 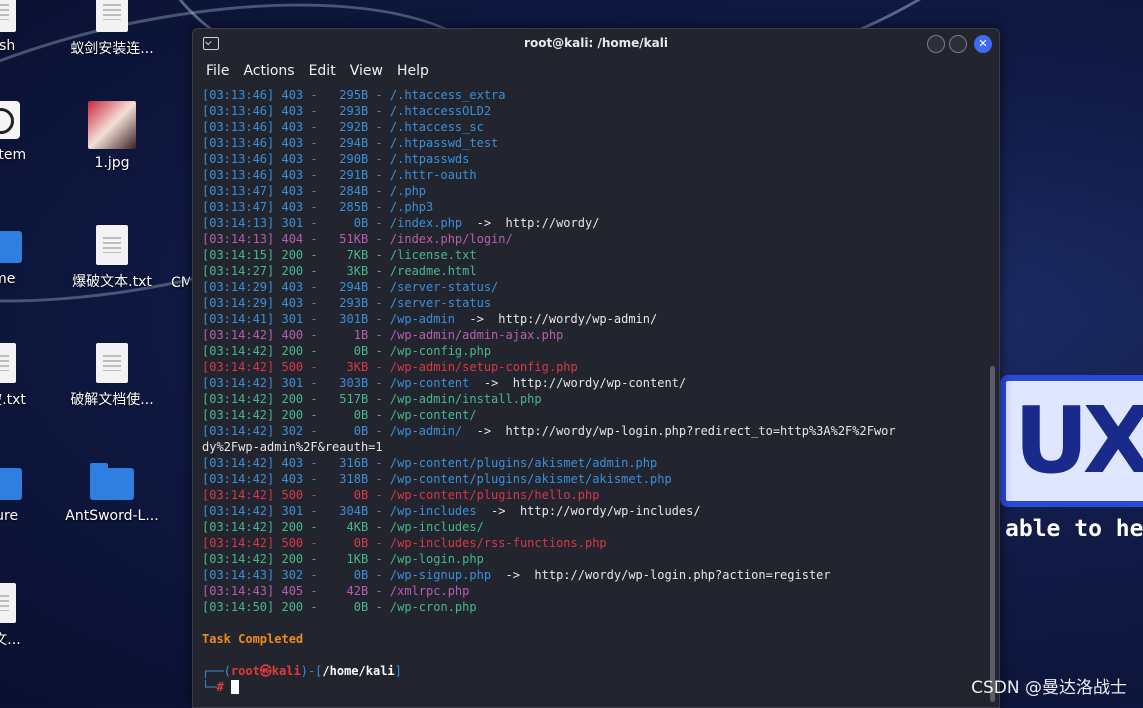 I want to click on terminal-line: [03:14:42] 200 - 0B - /wp-content/, so click(x=339, y=415).